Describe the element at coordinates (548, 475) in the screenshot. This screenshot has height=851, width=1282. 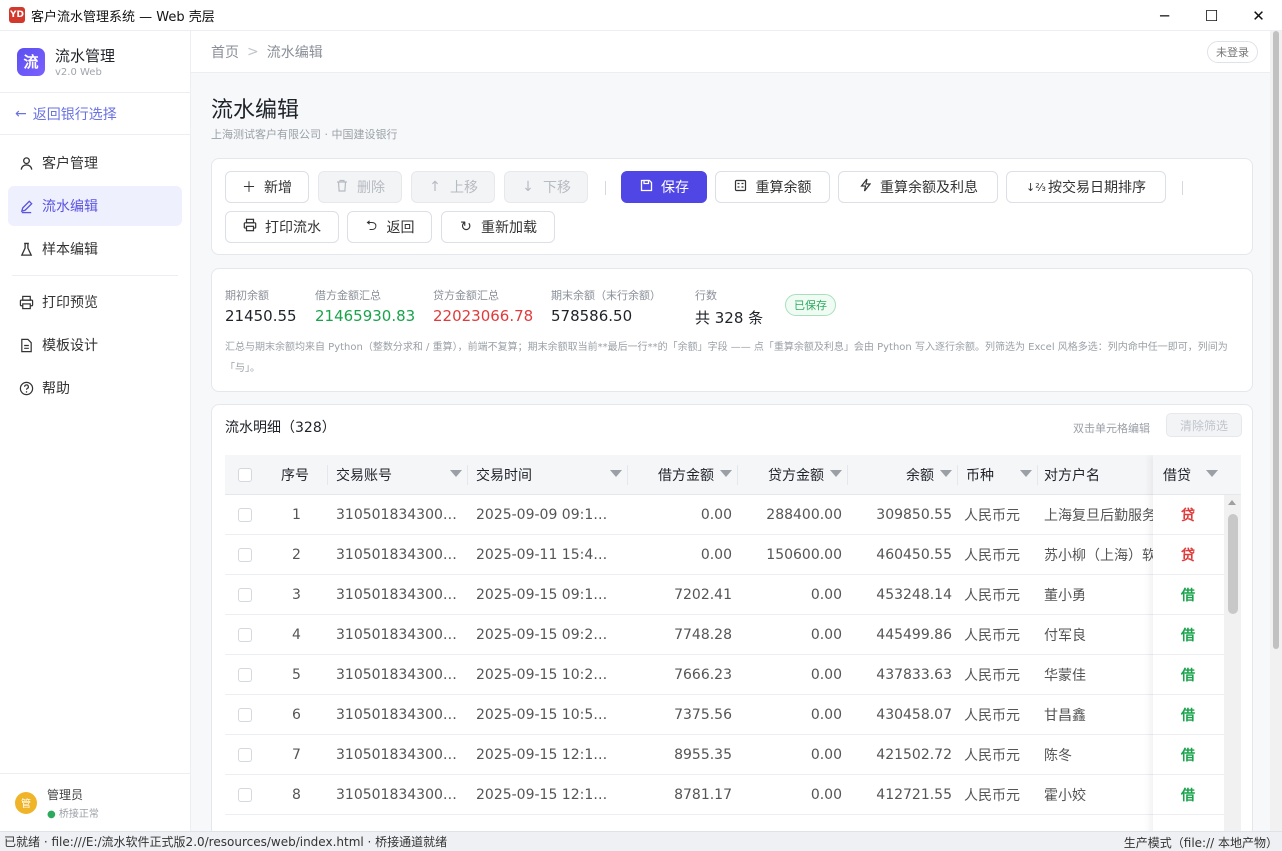
I see `col-time: 交易时间` at that location.